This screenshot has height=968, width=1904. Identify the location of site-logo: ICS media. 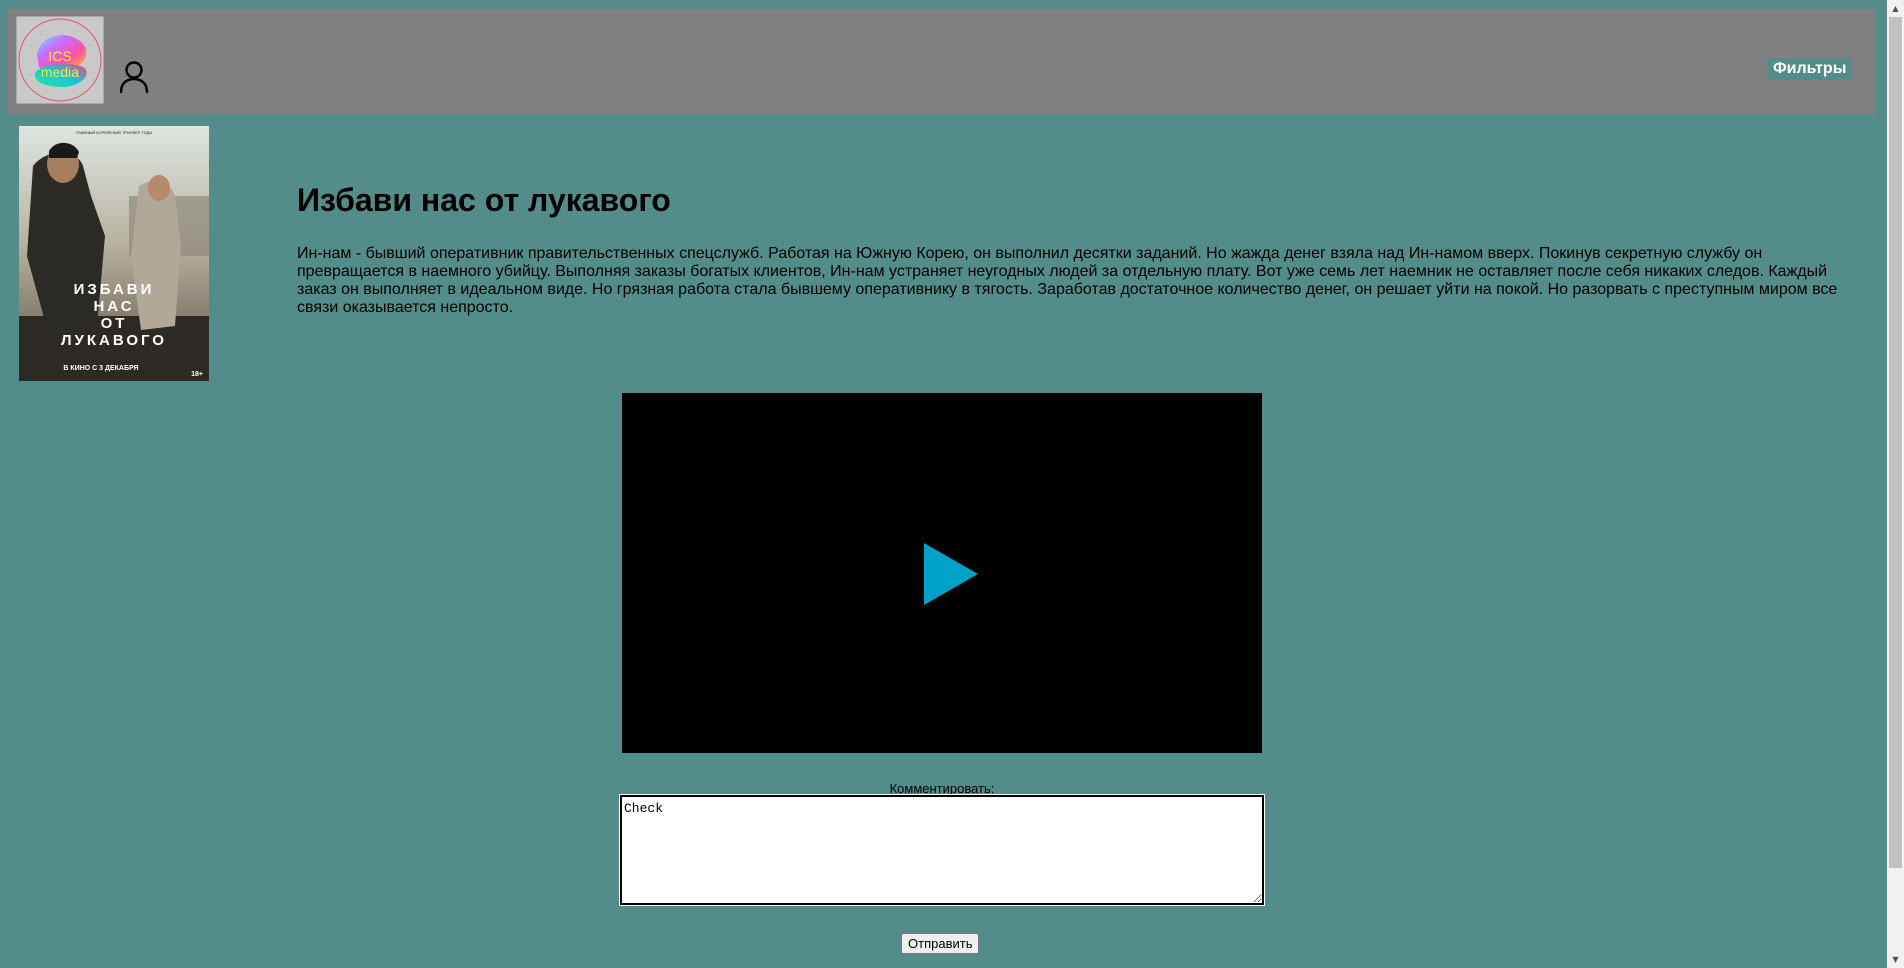
(60, 60).